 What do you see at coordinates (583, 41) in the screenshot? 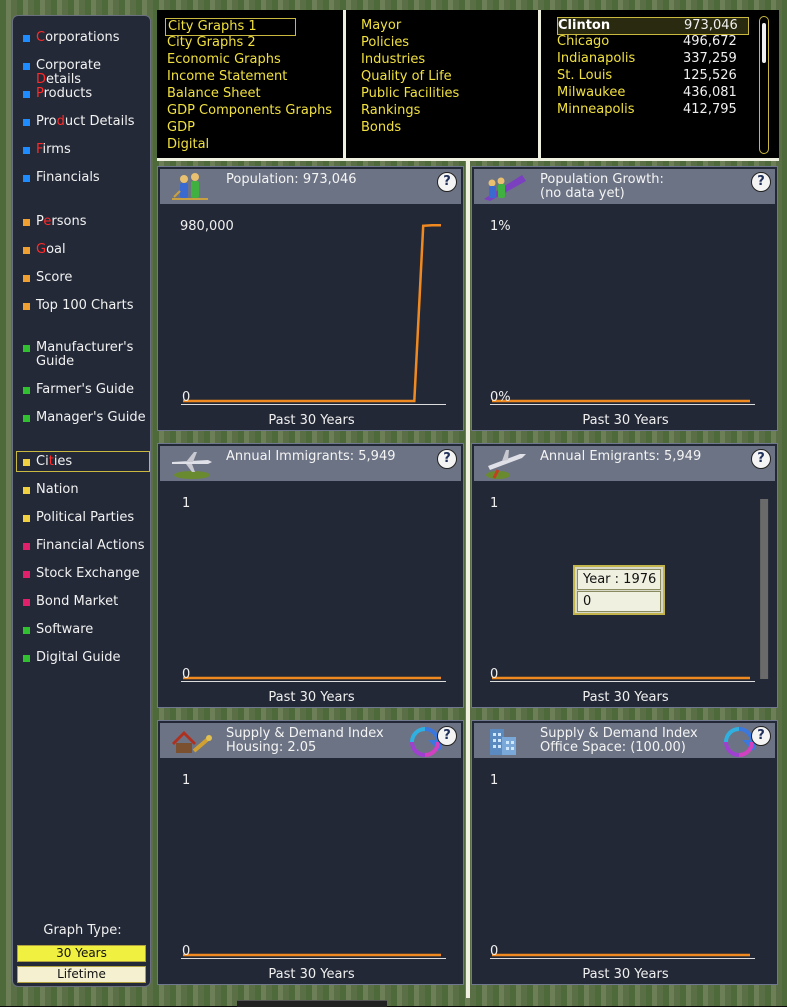
I see `city-name: Chicago` at bounding box center [583, 41].